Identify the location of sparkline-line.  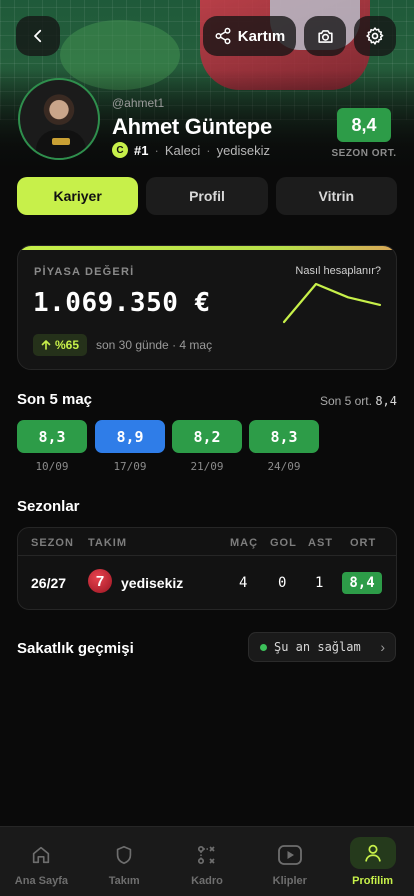
(332, 303).